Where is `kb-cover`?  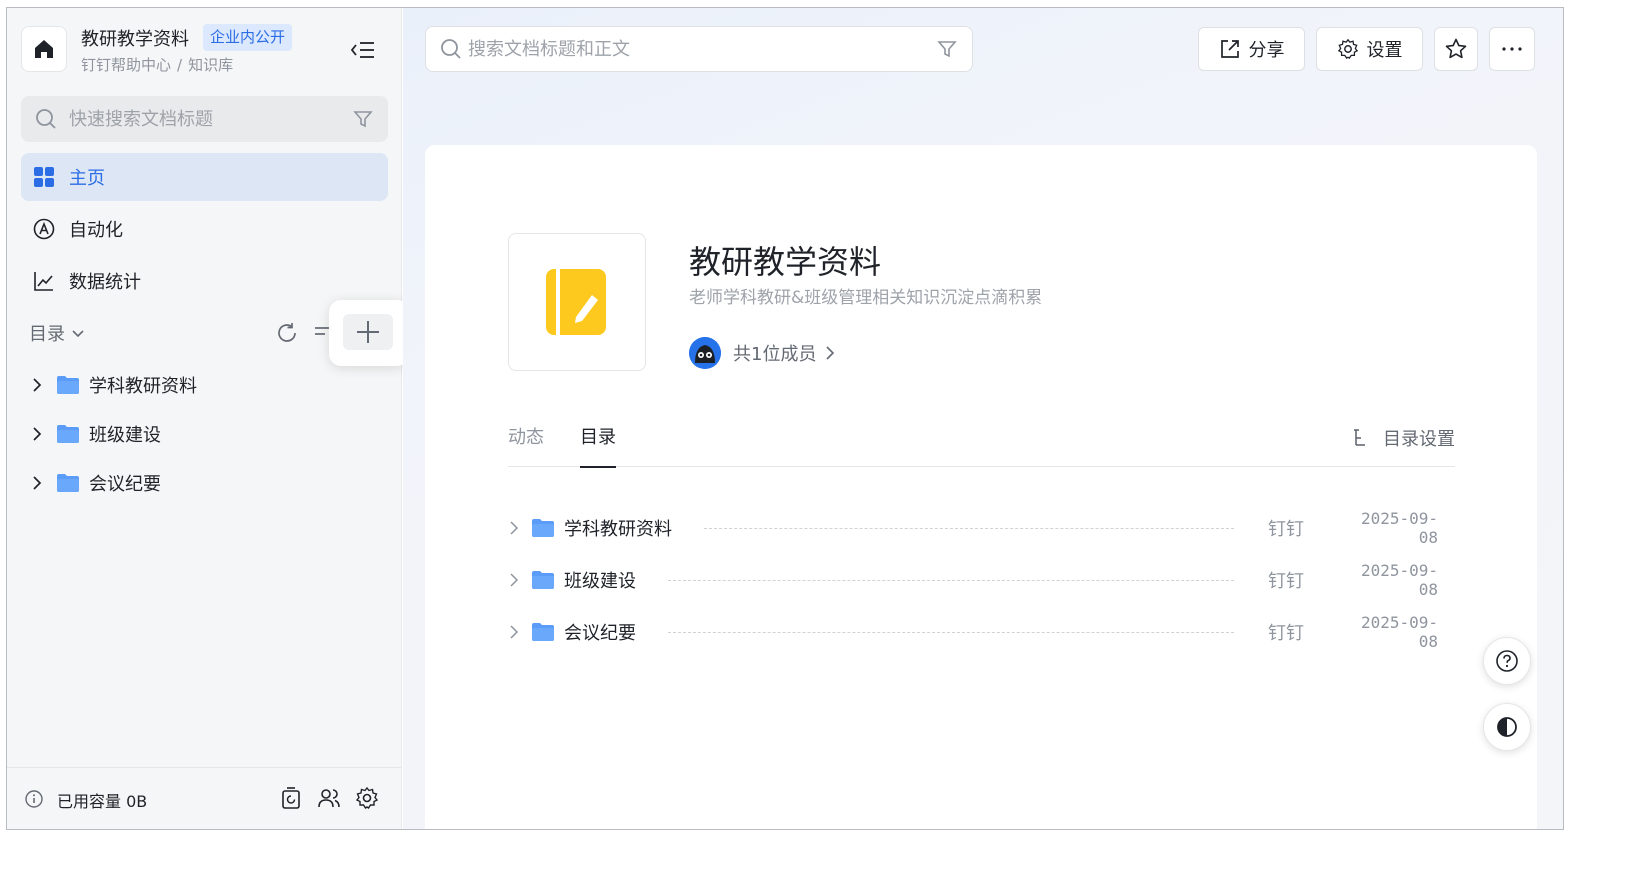
kb-cover is located at coordinates (577, 302).